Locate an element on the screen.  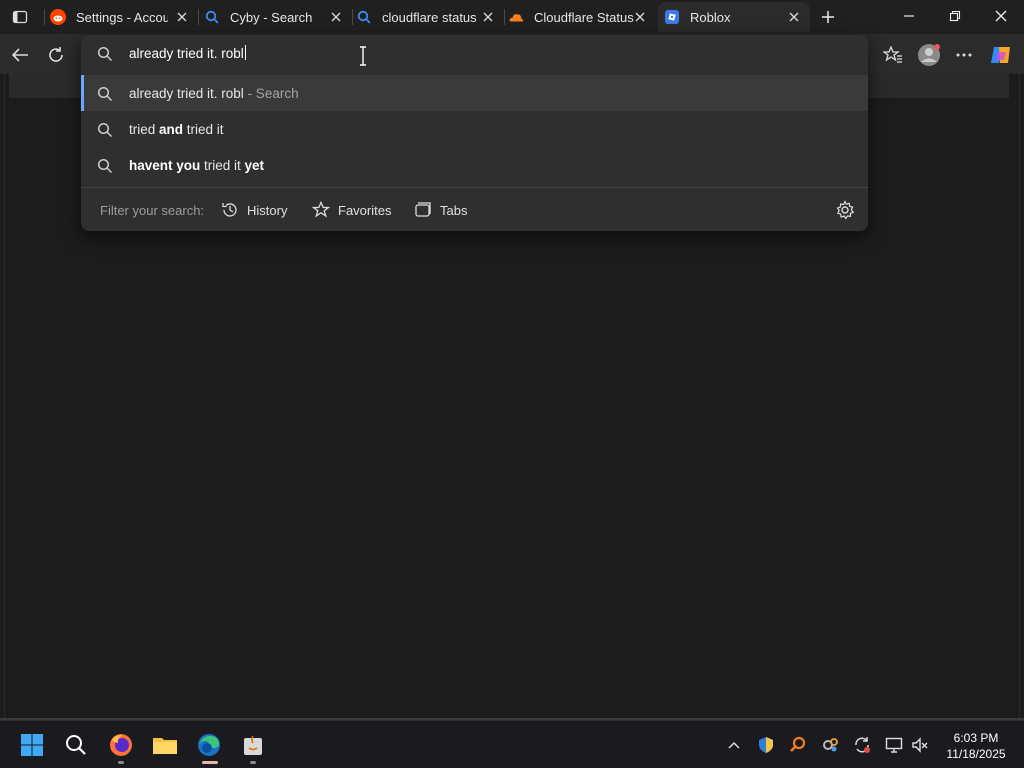
tray-sound is located at coordinates (920, 745).